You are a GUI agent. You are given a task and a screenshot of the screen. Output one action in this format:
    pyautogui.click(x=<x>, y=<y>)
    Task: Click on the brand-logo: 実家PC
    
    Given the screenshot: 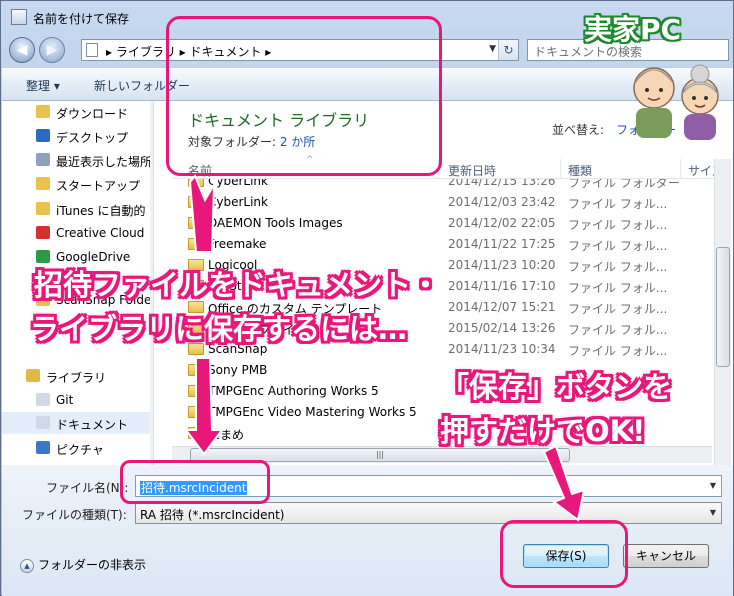 What is the action you would take?
    pyautogui.click(x=633, y=29)
    